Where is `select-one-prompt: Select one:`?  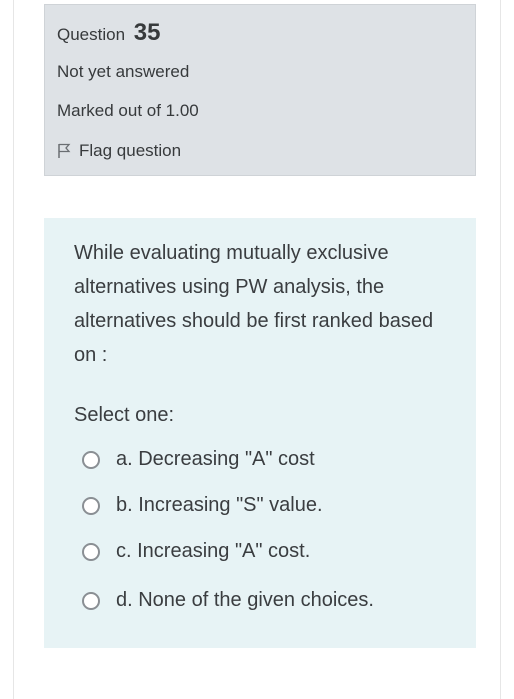
select-one-prompt: Select one: is located at coordinates (124, 415).